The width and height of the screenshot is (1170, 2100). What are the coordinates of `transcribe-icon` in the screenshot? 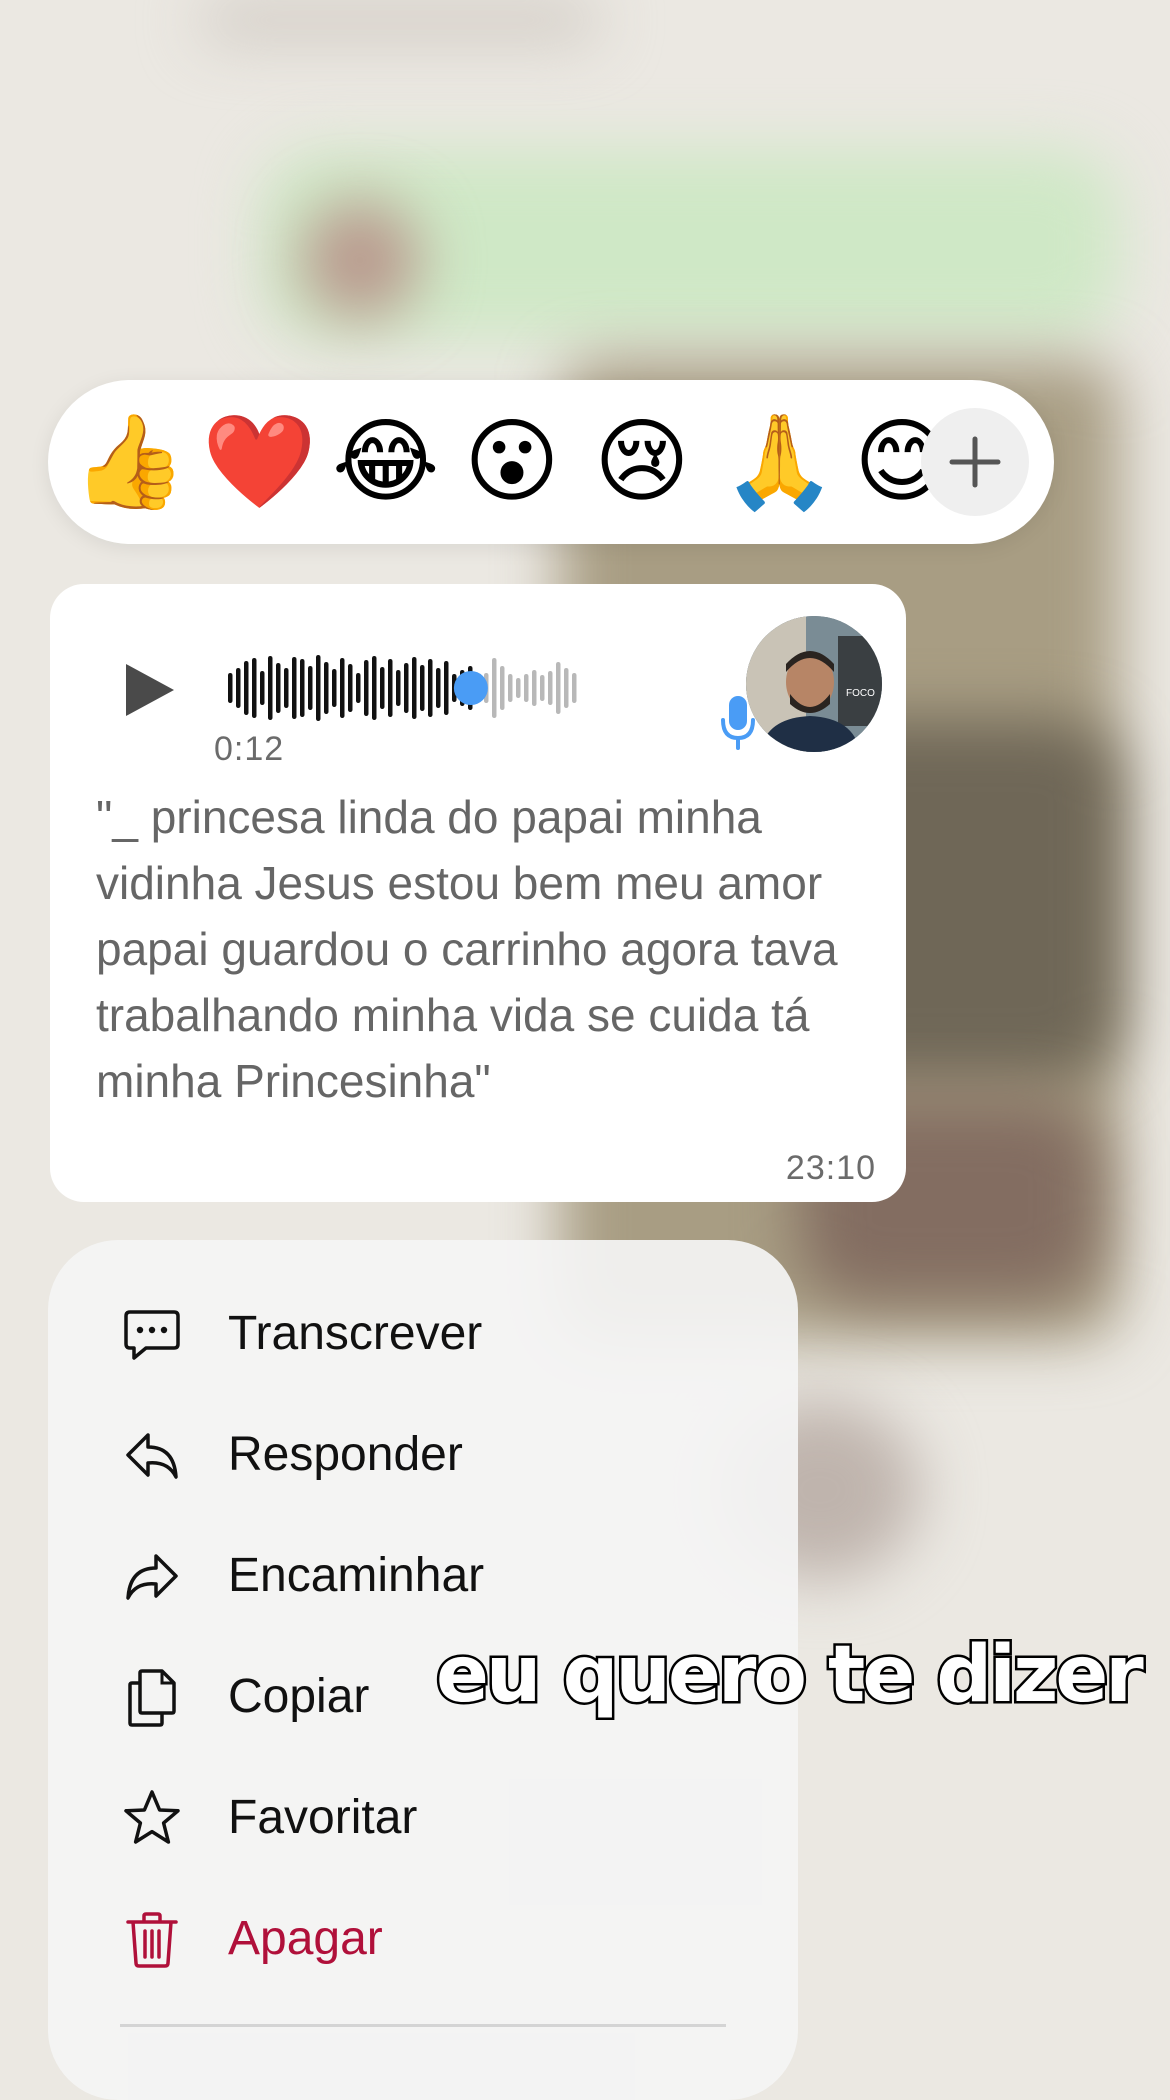 It's located at (152, 1335).